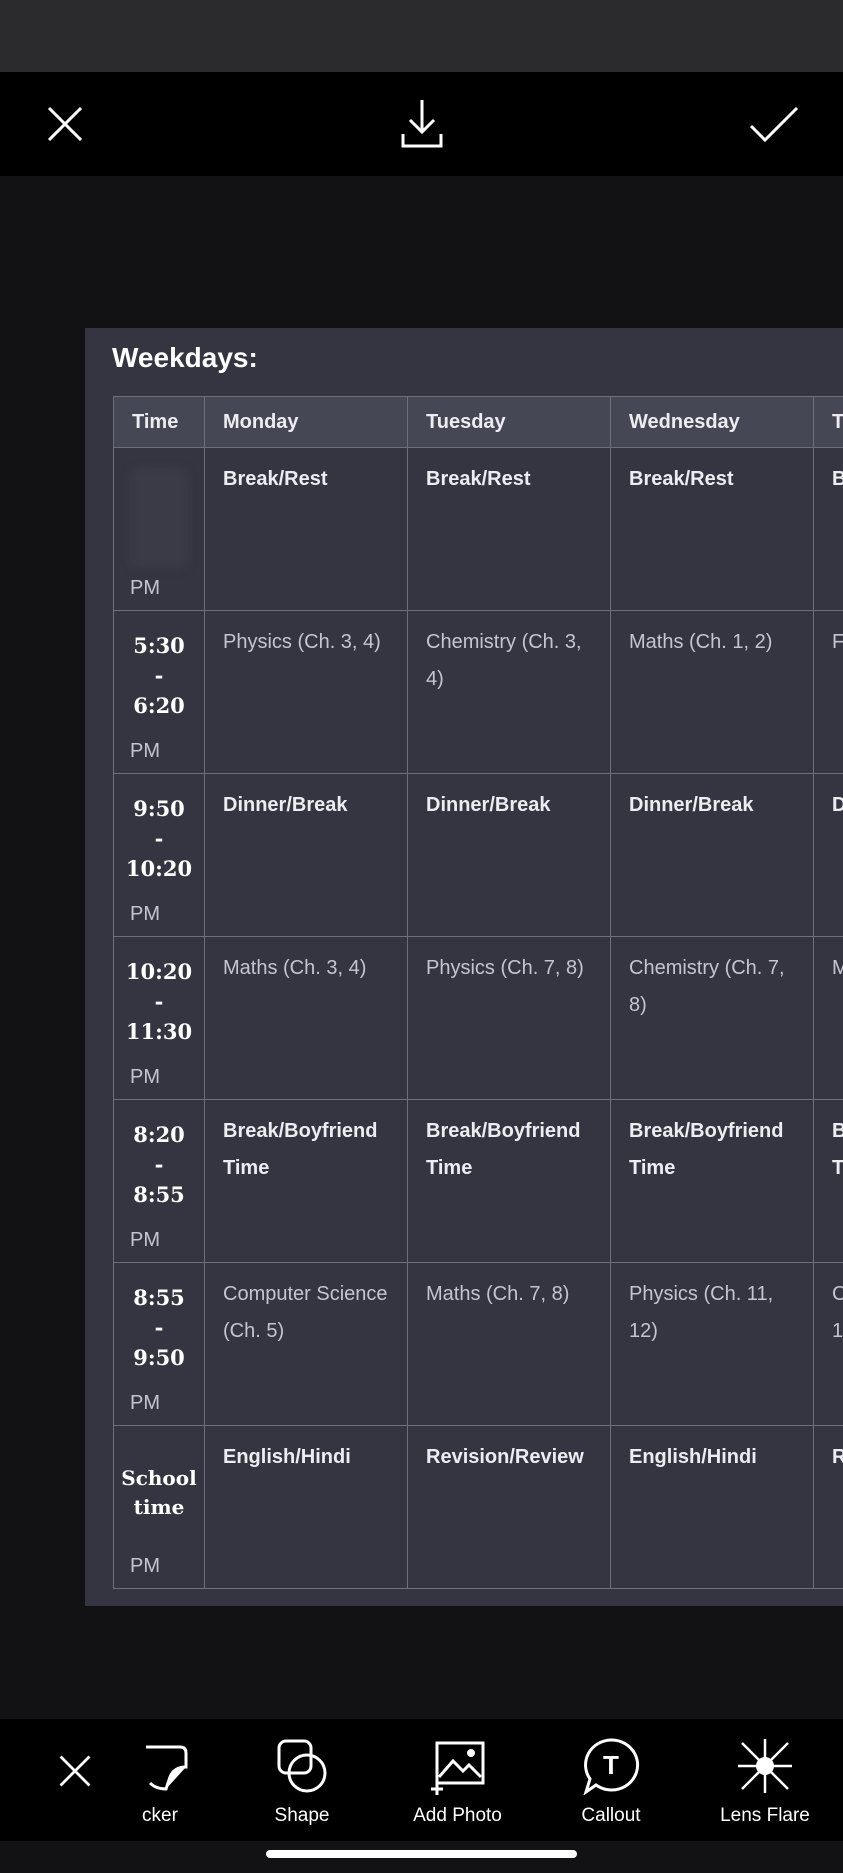 The height and width of the screenshot is (1873, 843). I want to click on table-cell: Maths (Ch. 3, 4), so click(306, 1018).